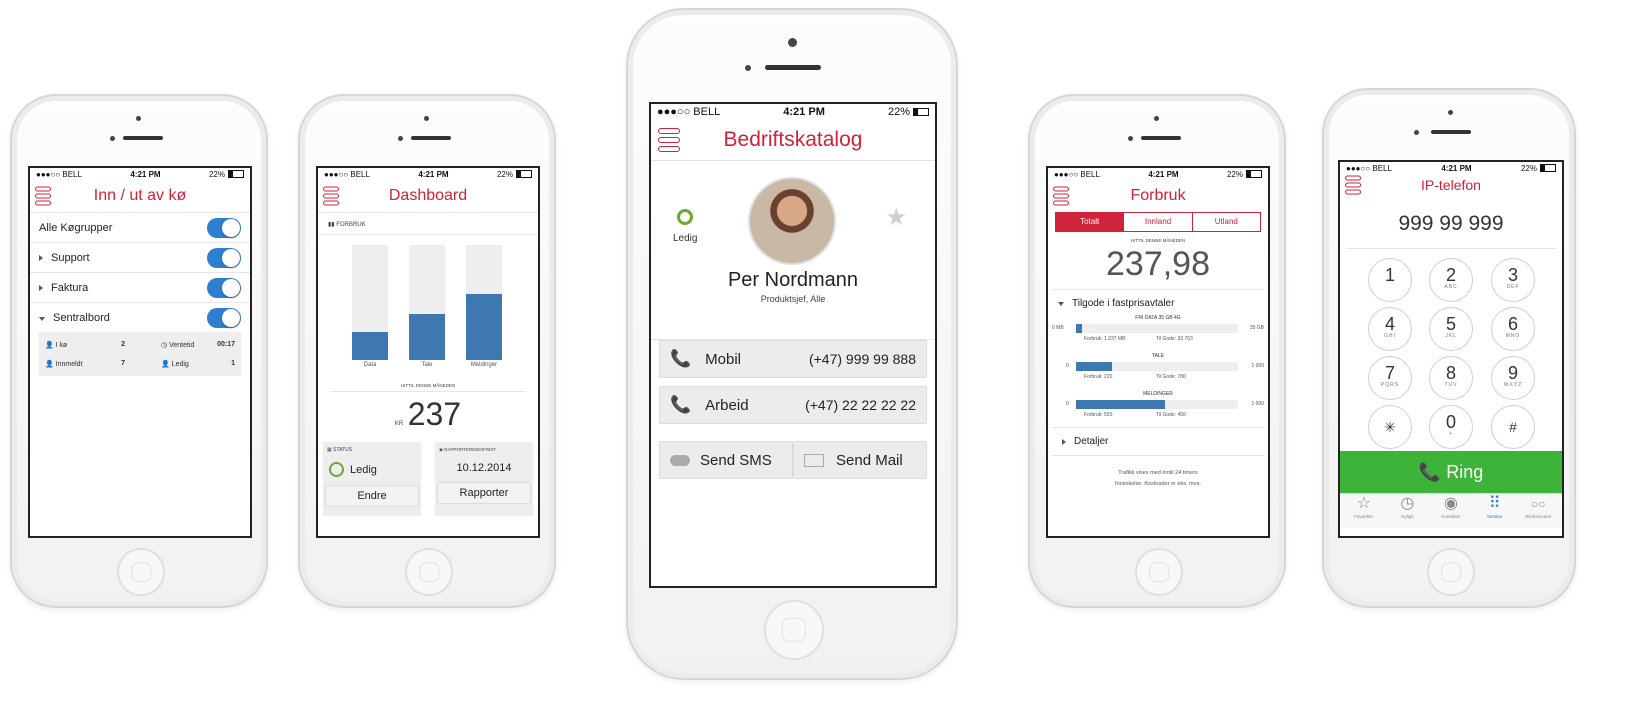 The image size is (1639, 706). Describe the element at coordinates (1067, 404) in the screenshot. I see `meter-min: 0` at that location.